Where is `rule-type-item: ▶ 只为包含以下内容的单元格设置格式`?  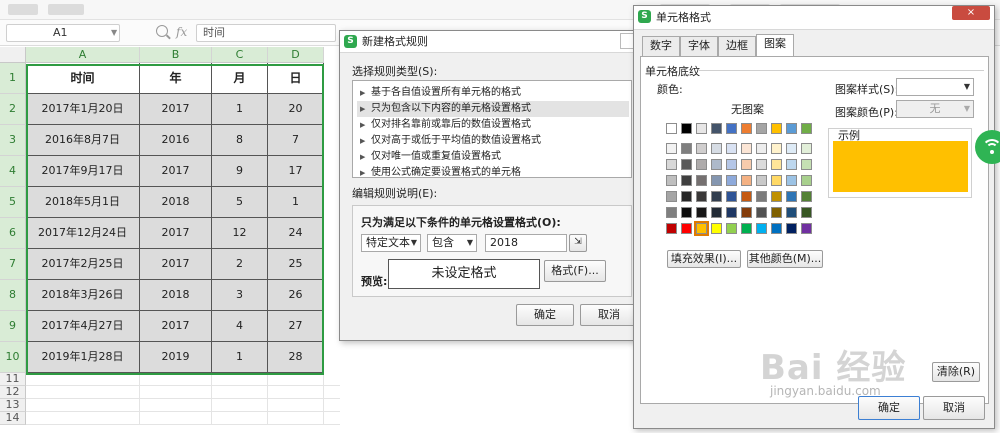 rule-type-item: ▶ 只为包含以下内容的单元格设置格式 is located at coordinates (493, 109).